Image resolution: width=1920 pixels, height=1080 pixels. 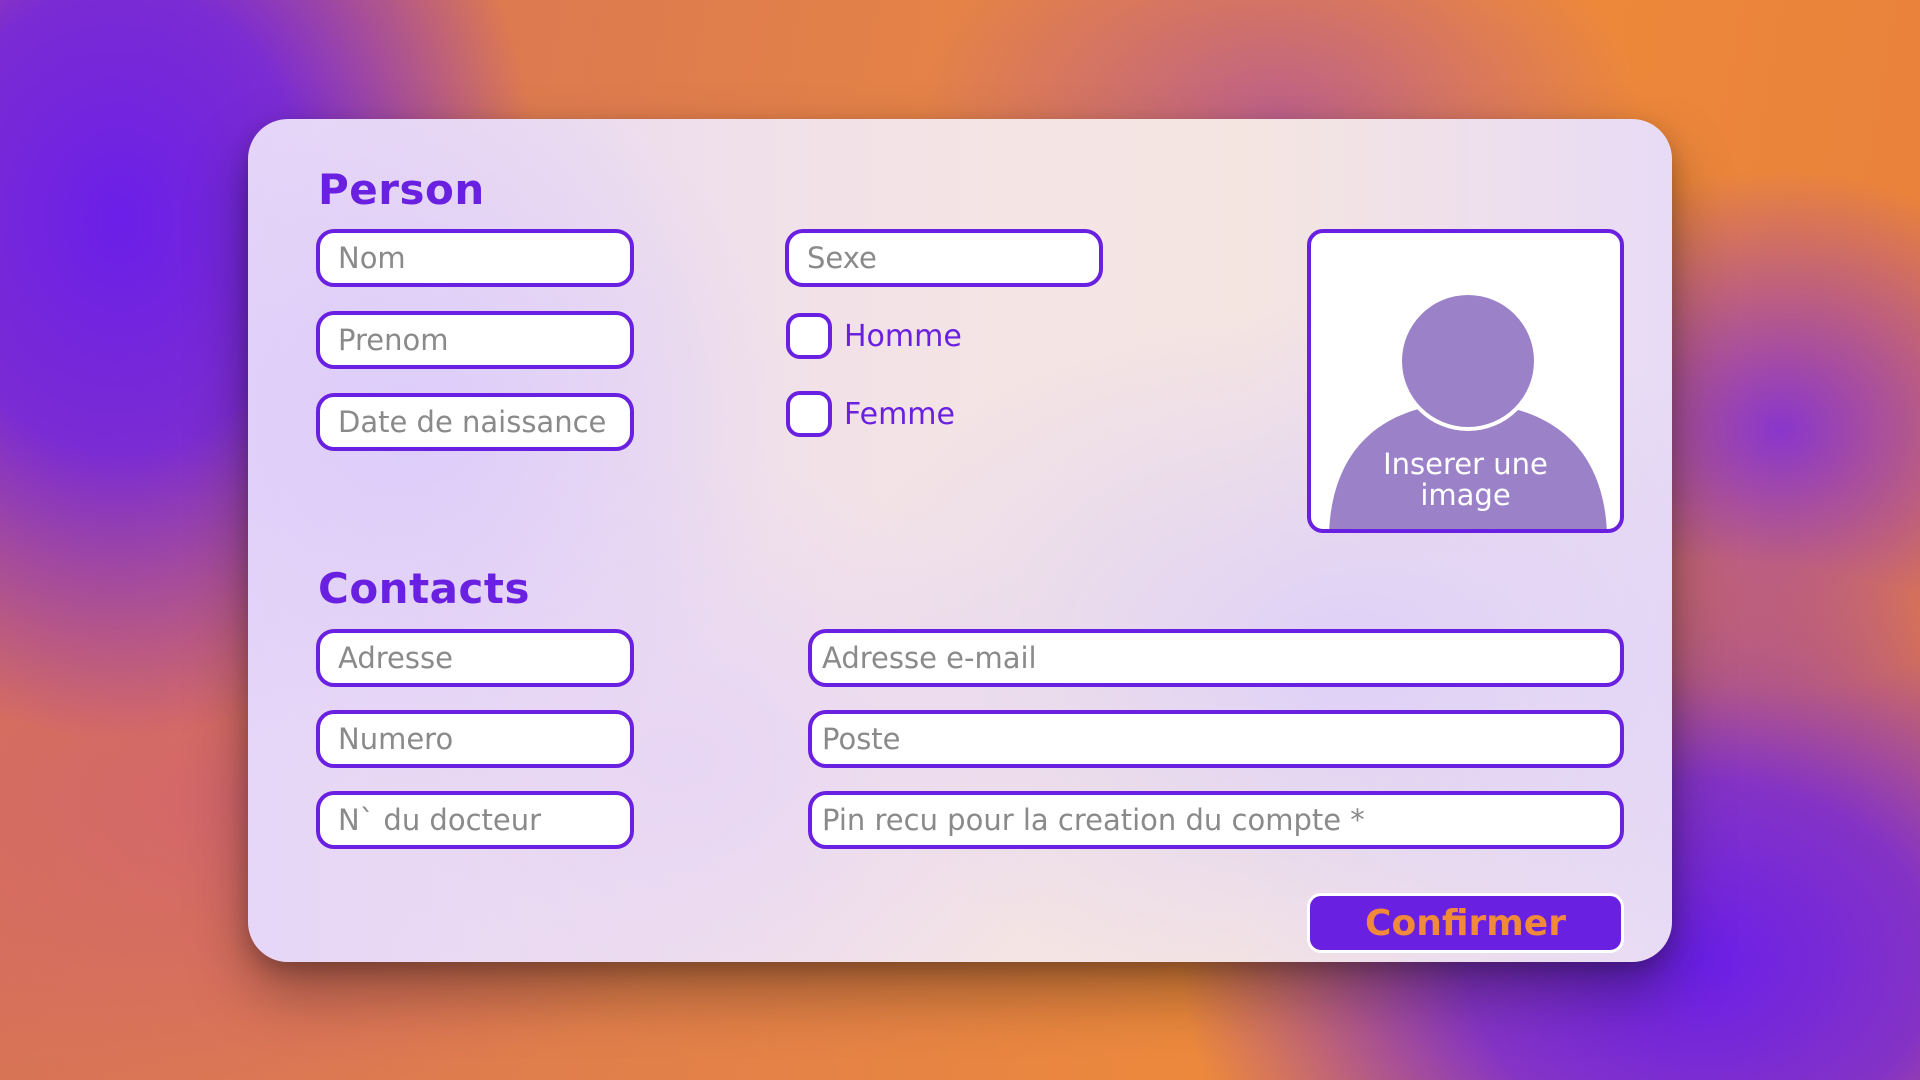 What do you see at coordinates (809, 414) in the screenshot?
I see `femme-checkbox` at bounding box center [809, 414].